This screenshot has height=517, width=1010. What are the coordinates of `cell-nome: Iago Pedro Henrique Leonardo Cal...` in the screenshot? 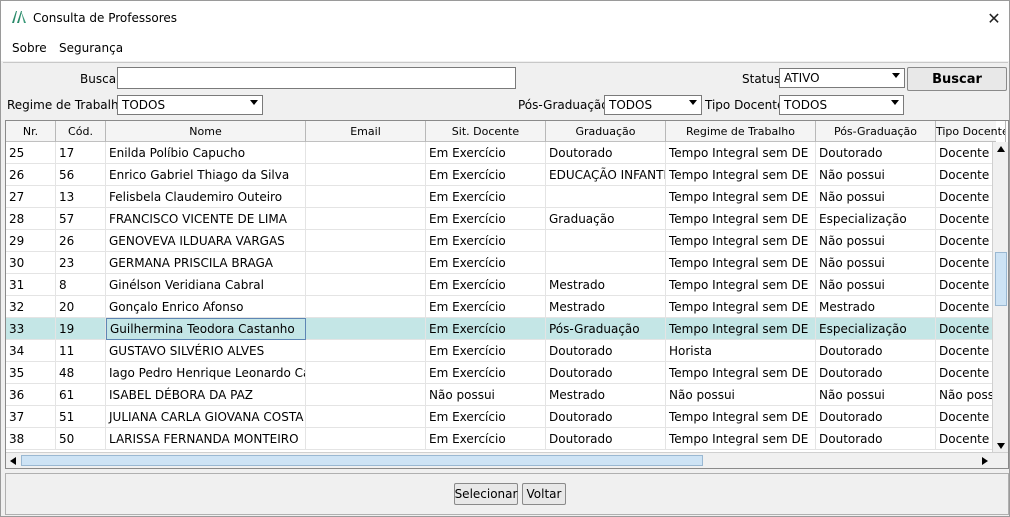 It's located at (206, 373).